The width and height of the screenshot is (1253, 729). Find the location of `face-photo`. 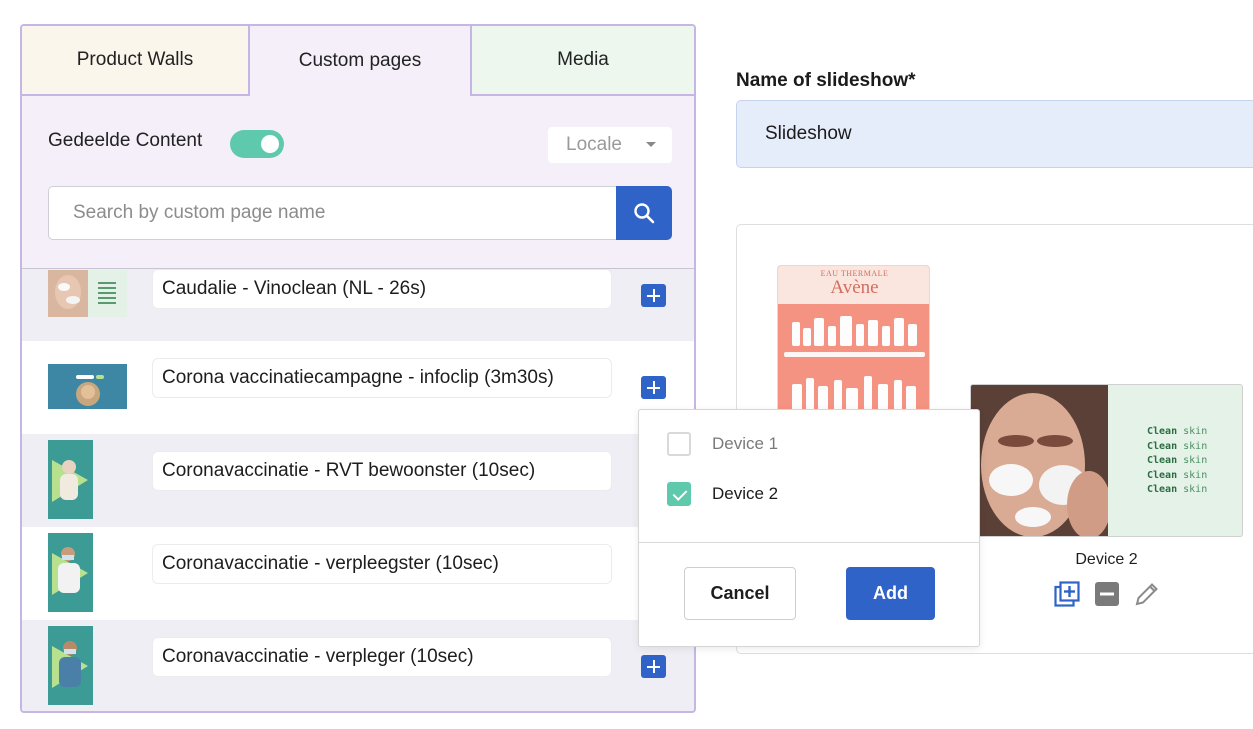

face-photo is located at coordinates (1039, 460).